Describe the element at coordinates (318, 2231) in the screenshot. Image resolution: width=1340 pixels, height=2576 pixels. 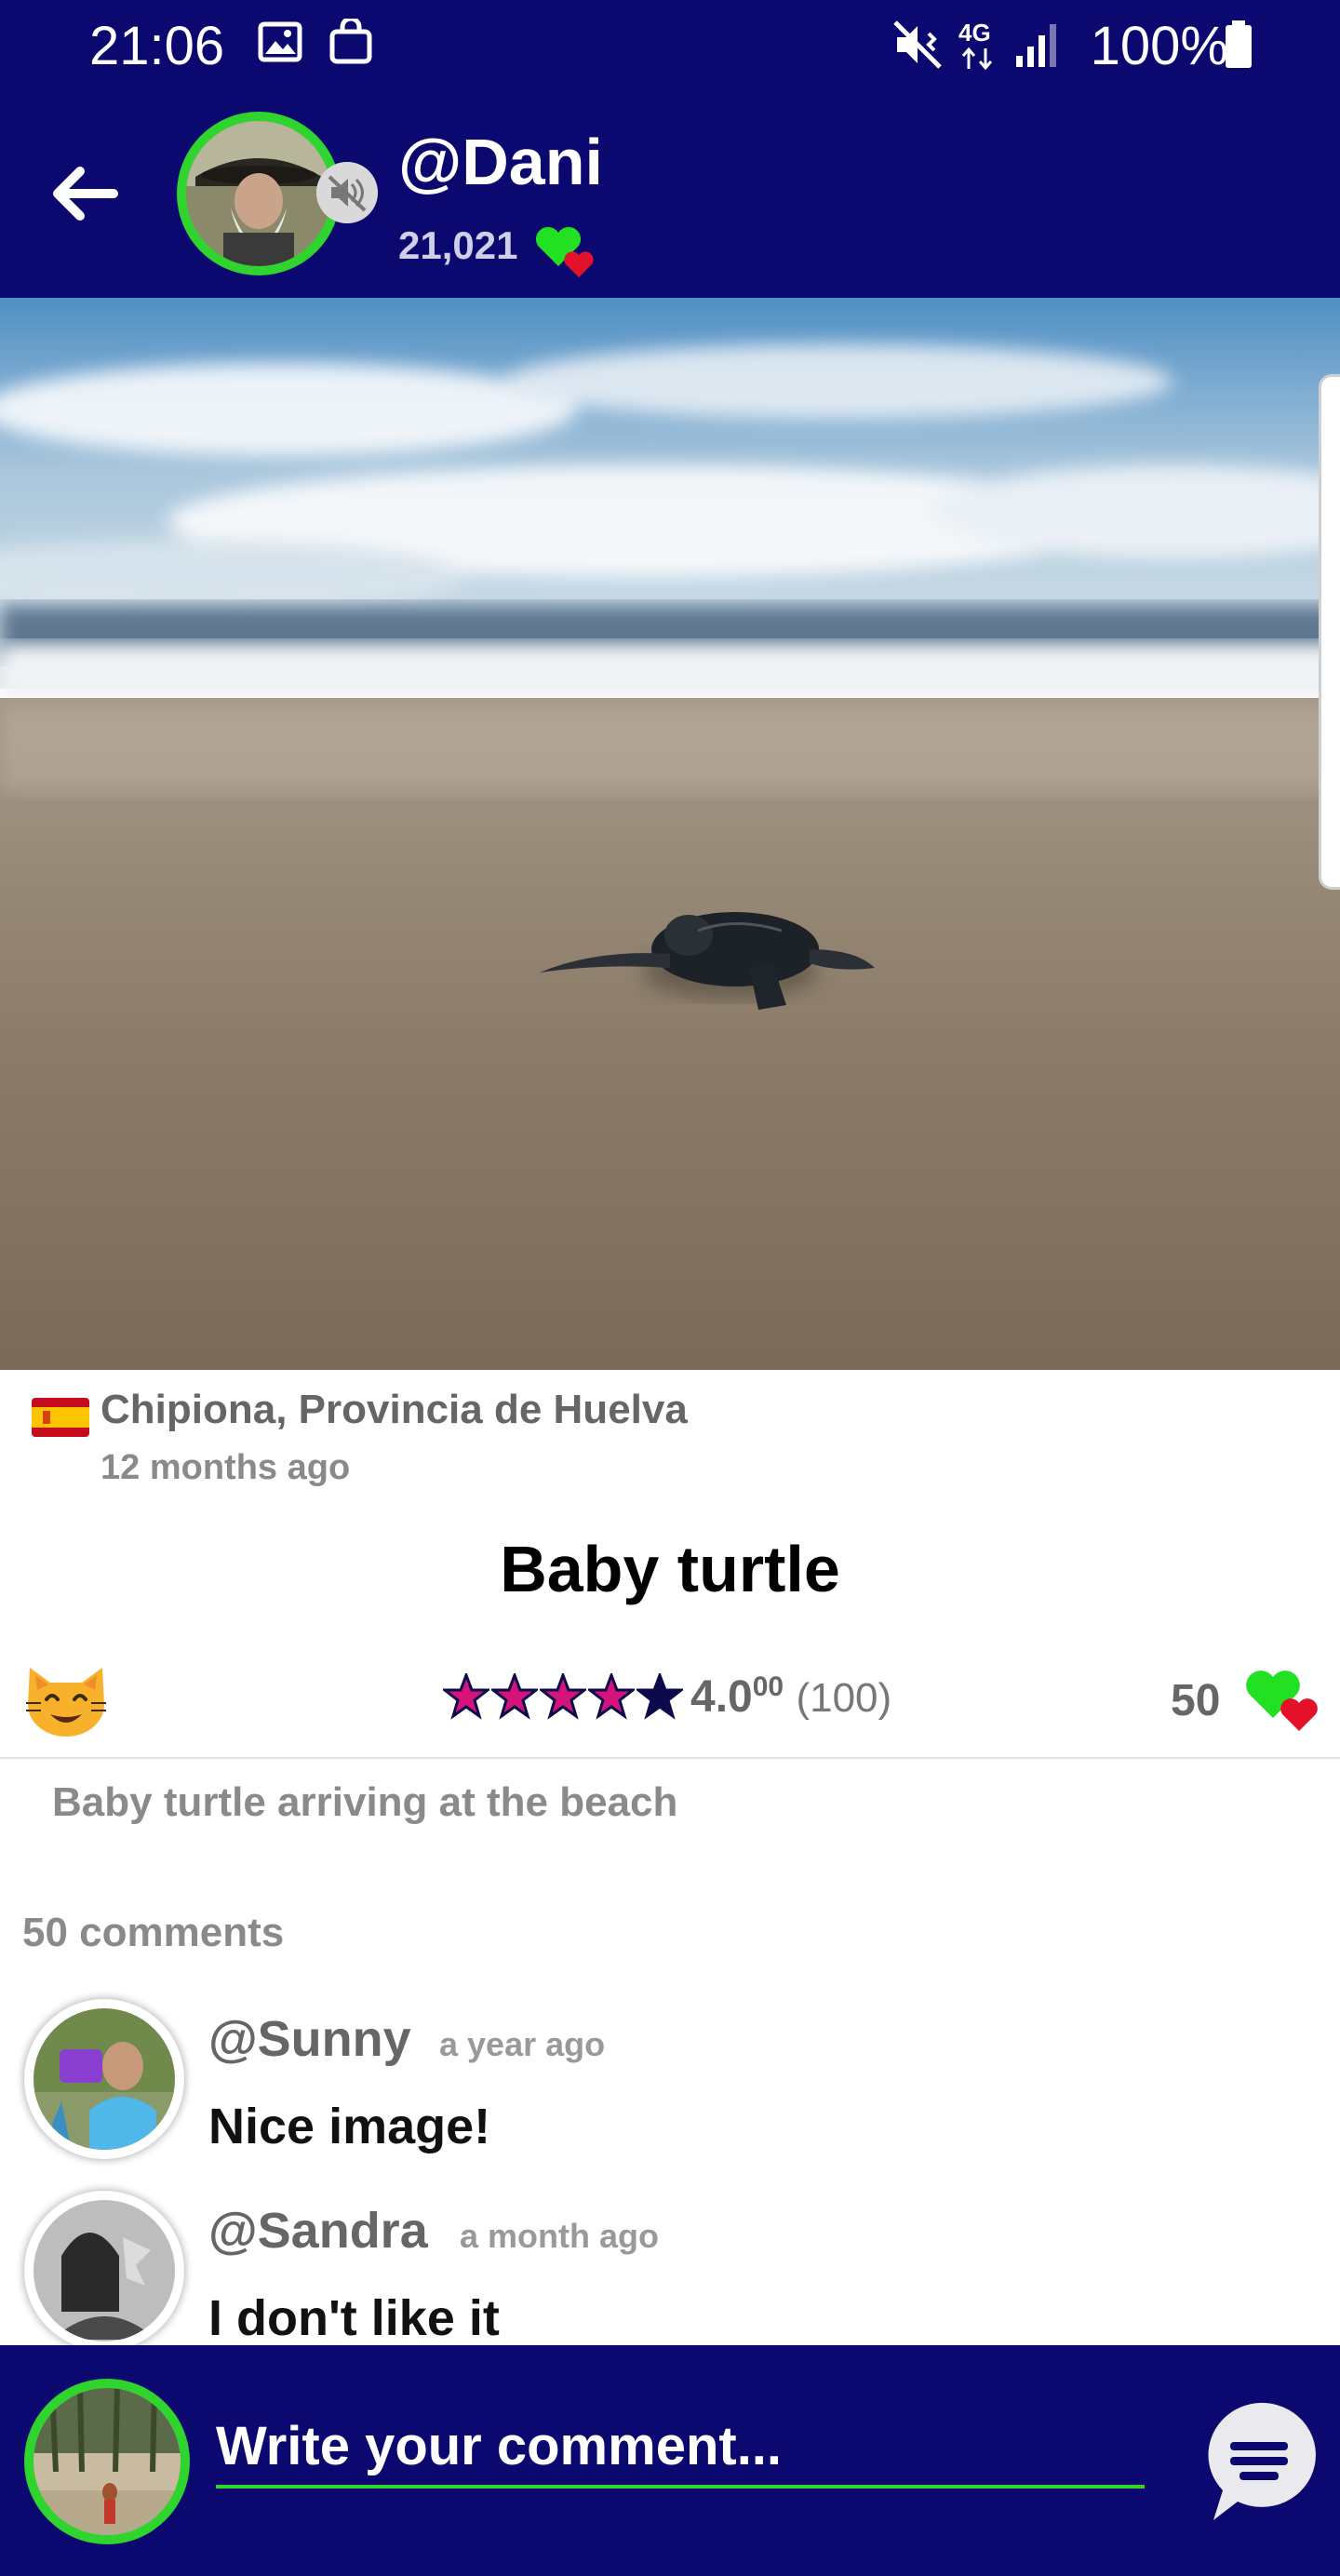
I see `comment-username: @Sandra` at that location.